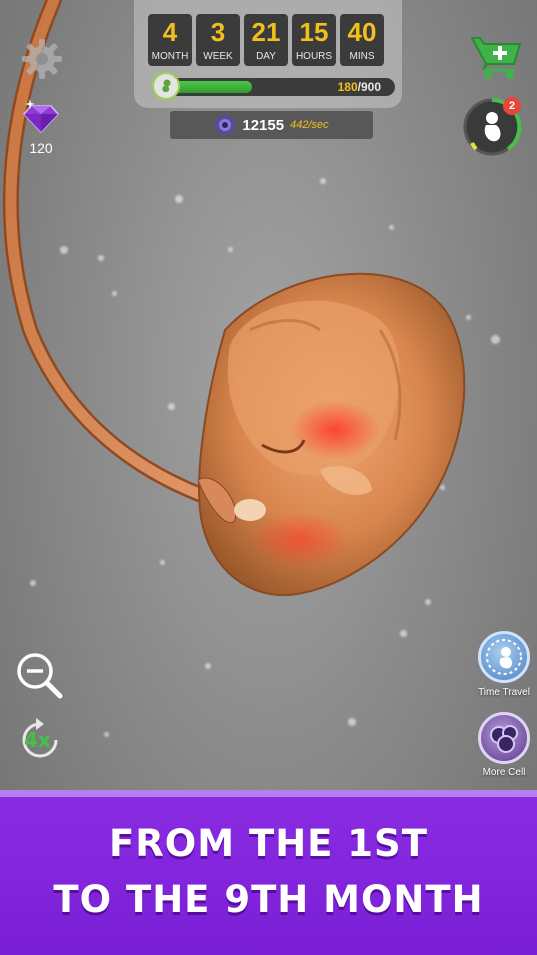  I want to click on timer-day-value: 21, so click(266, 32).